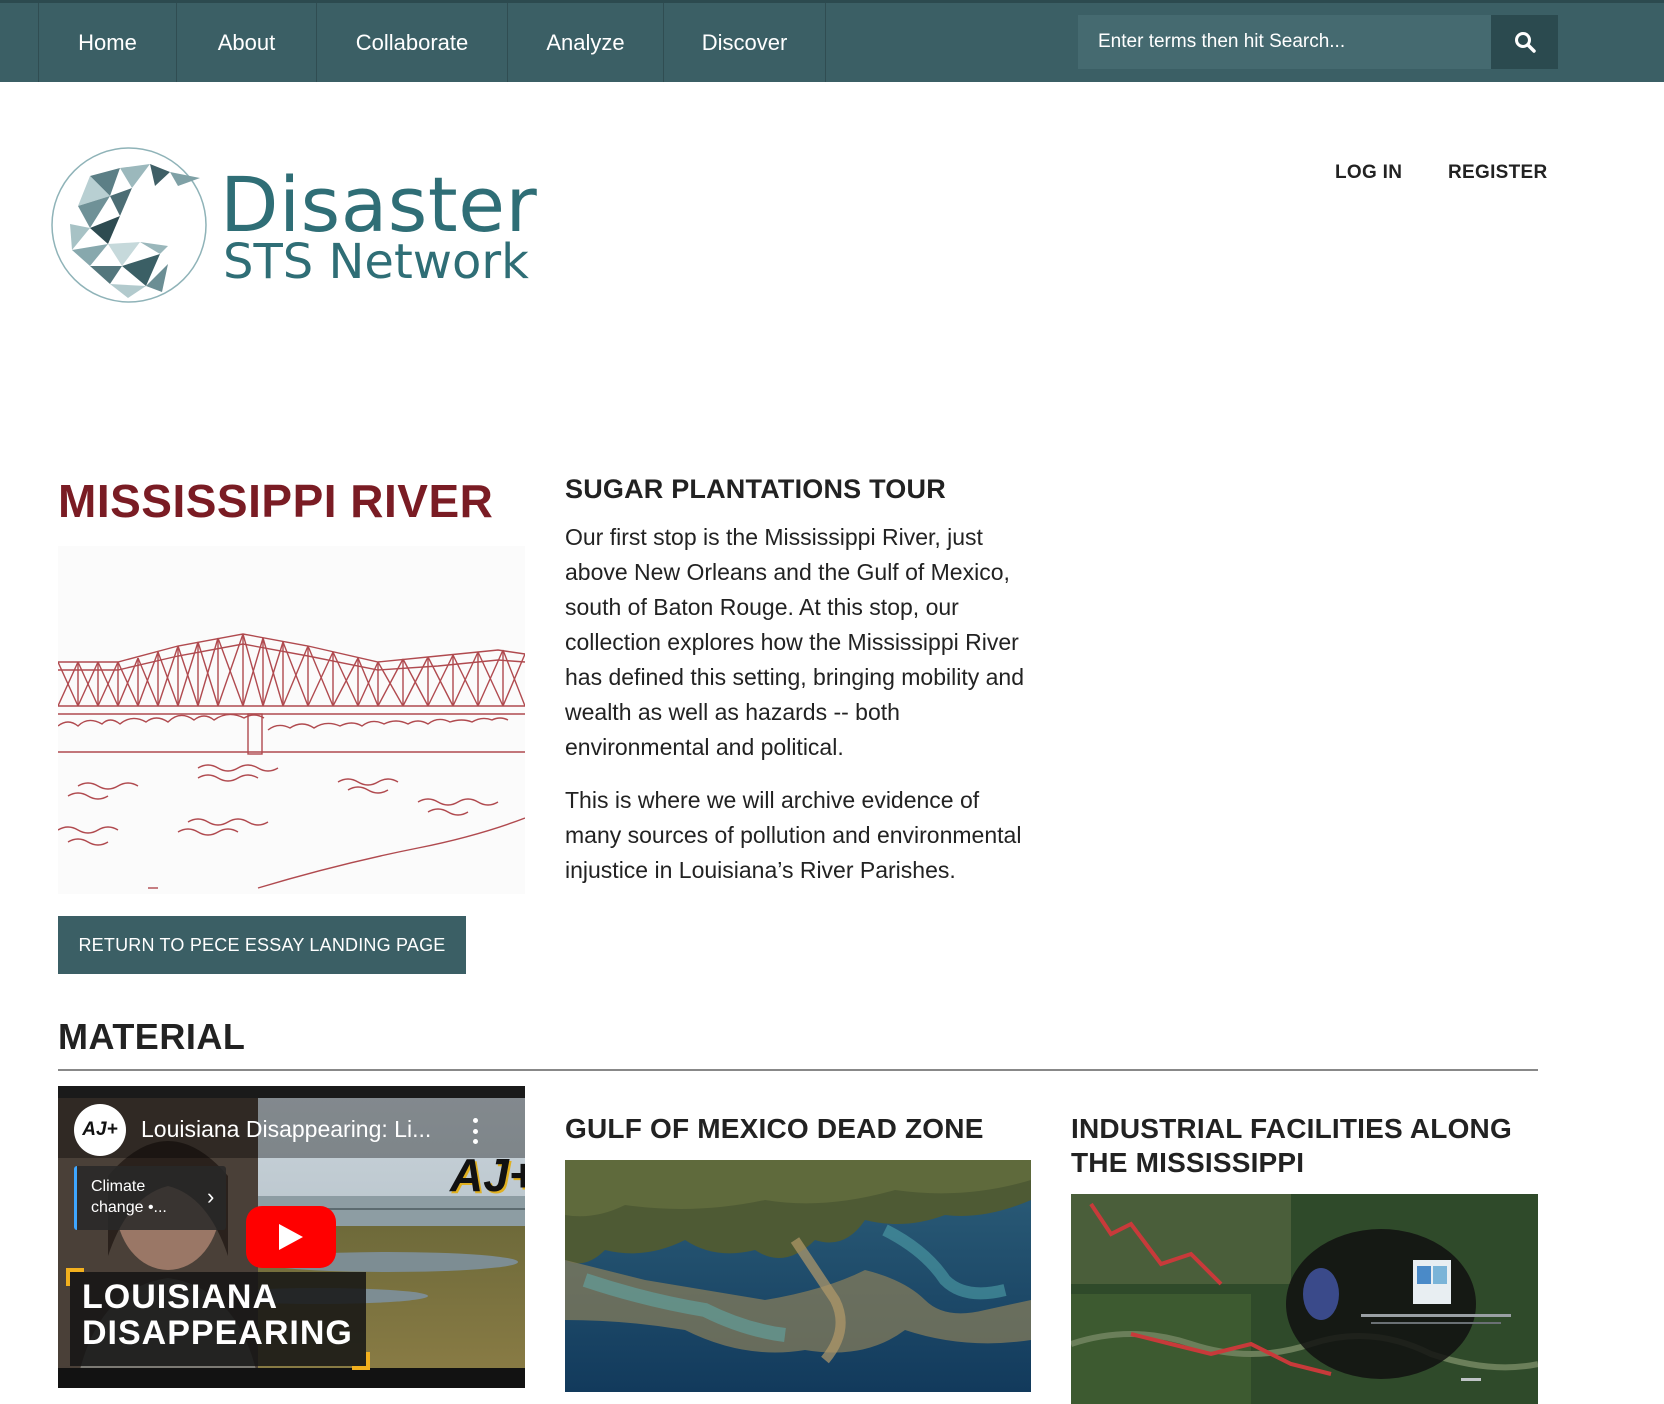  I want to click on channel-logo-text: AJ+, so click(100, 1129).